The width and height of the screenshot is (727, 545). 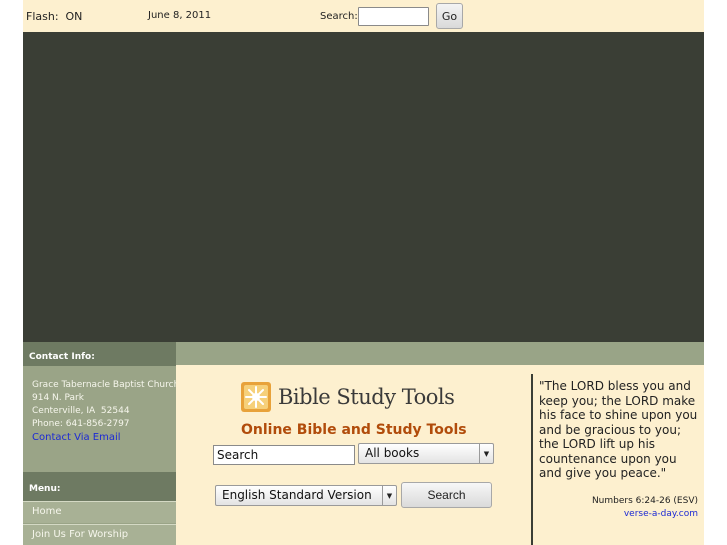 I want to click on contact-header: Contact Info:, so click(x=99, y=354).